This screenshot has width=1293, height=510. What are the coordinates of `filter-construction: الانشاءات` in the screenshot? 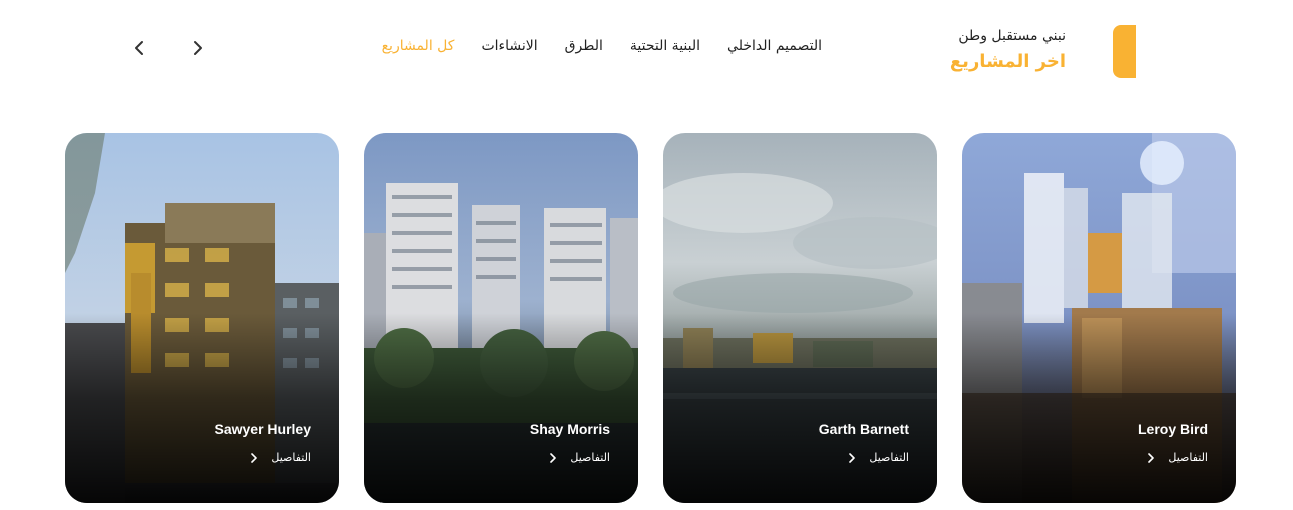 It's located at (509, 46).